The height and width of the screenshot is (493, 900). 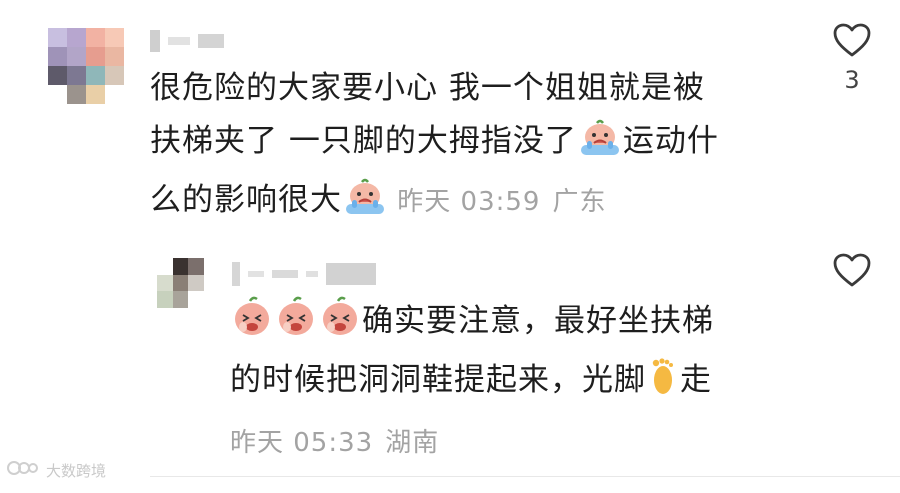 What do you see at coordinates (24, 470) in the screenshot?
I see `watermark-logo-icon` at bounding box center [24, 470].